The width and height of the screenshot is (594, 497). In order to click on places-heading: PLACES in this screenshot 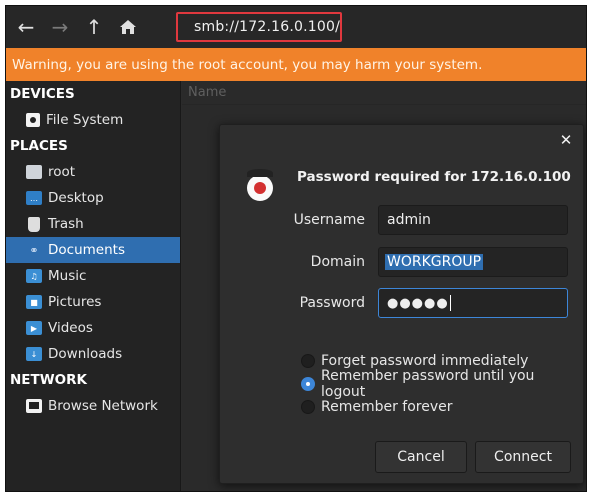, I will do `click(39, 146)`.